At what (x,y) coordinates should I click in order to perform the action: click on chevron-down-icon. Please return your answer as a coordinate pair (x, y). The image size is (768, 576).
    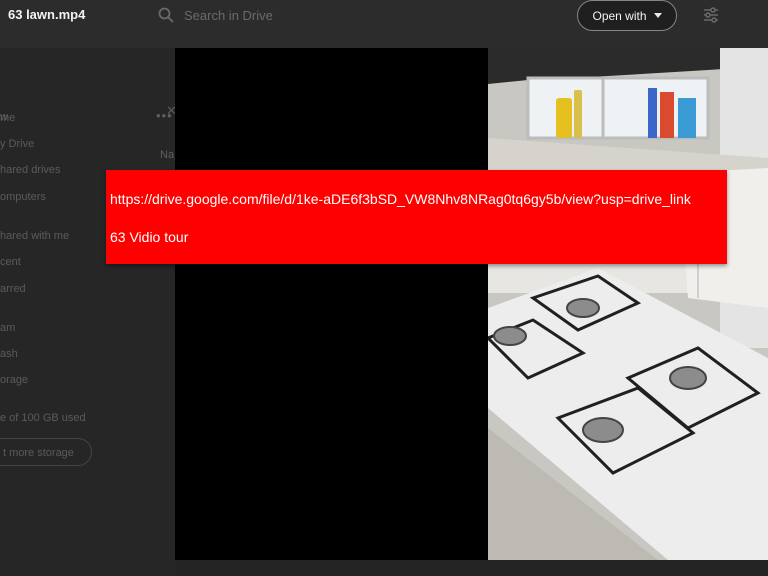
    Looking at the image, I should click on (657, 15).